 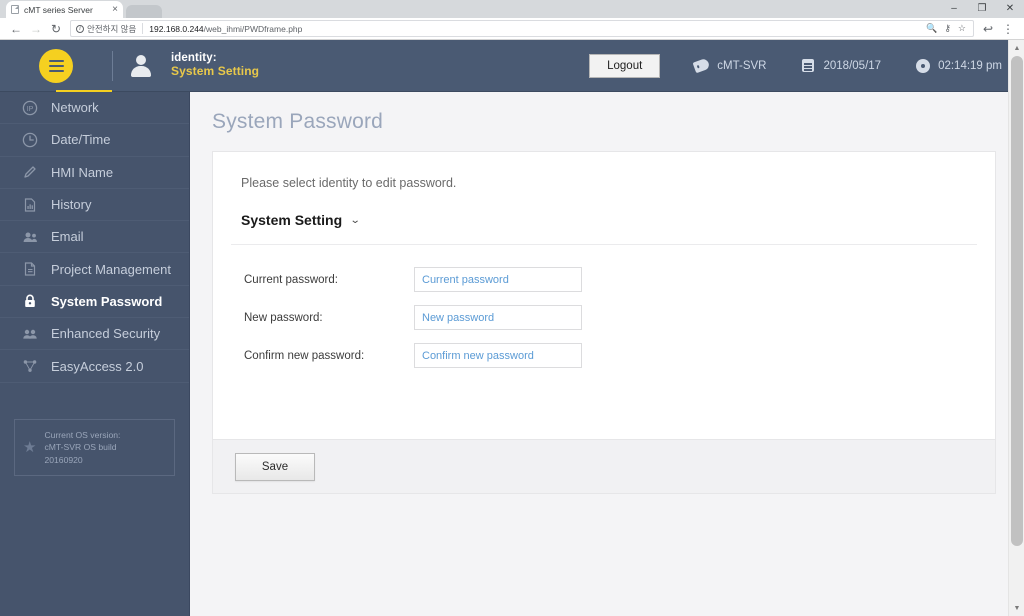 I want to click on maximize-icon: ❐, so click(x=982, y=9).